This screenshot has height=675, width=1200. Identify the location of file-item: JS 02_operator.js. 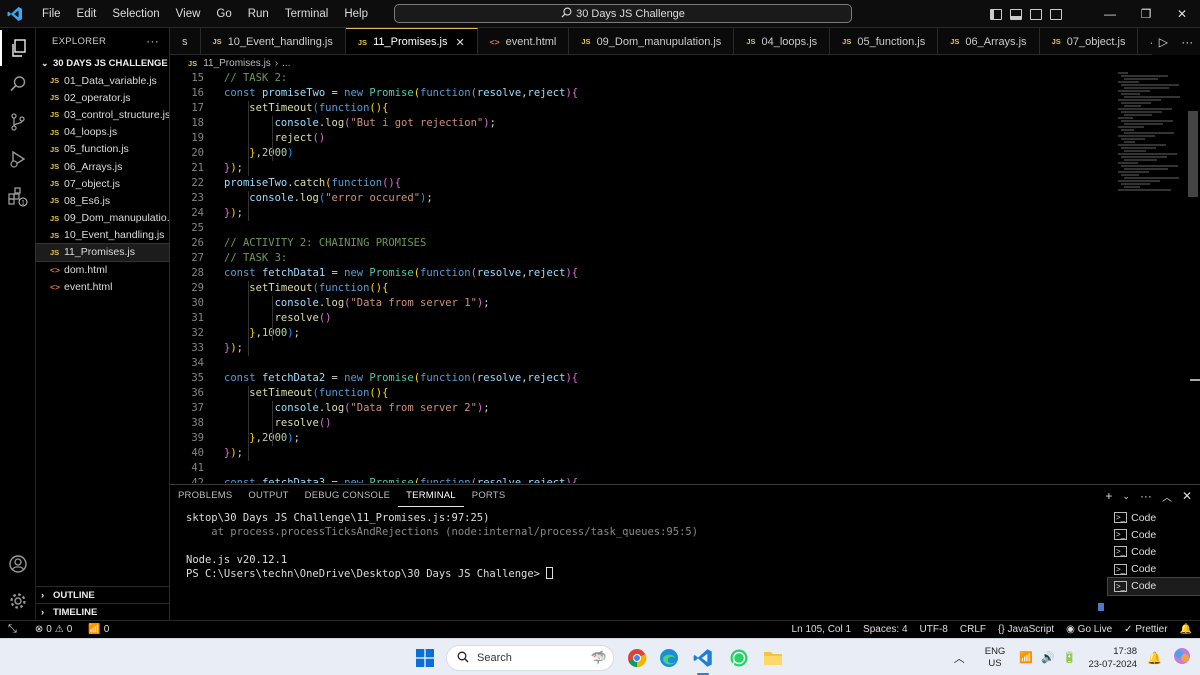
(102, 97).